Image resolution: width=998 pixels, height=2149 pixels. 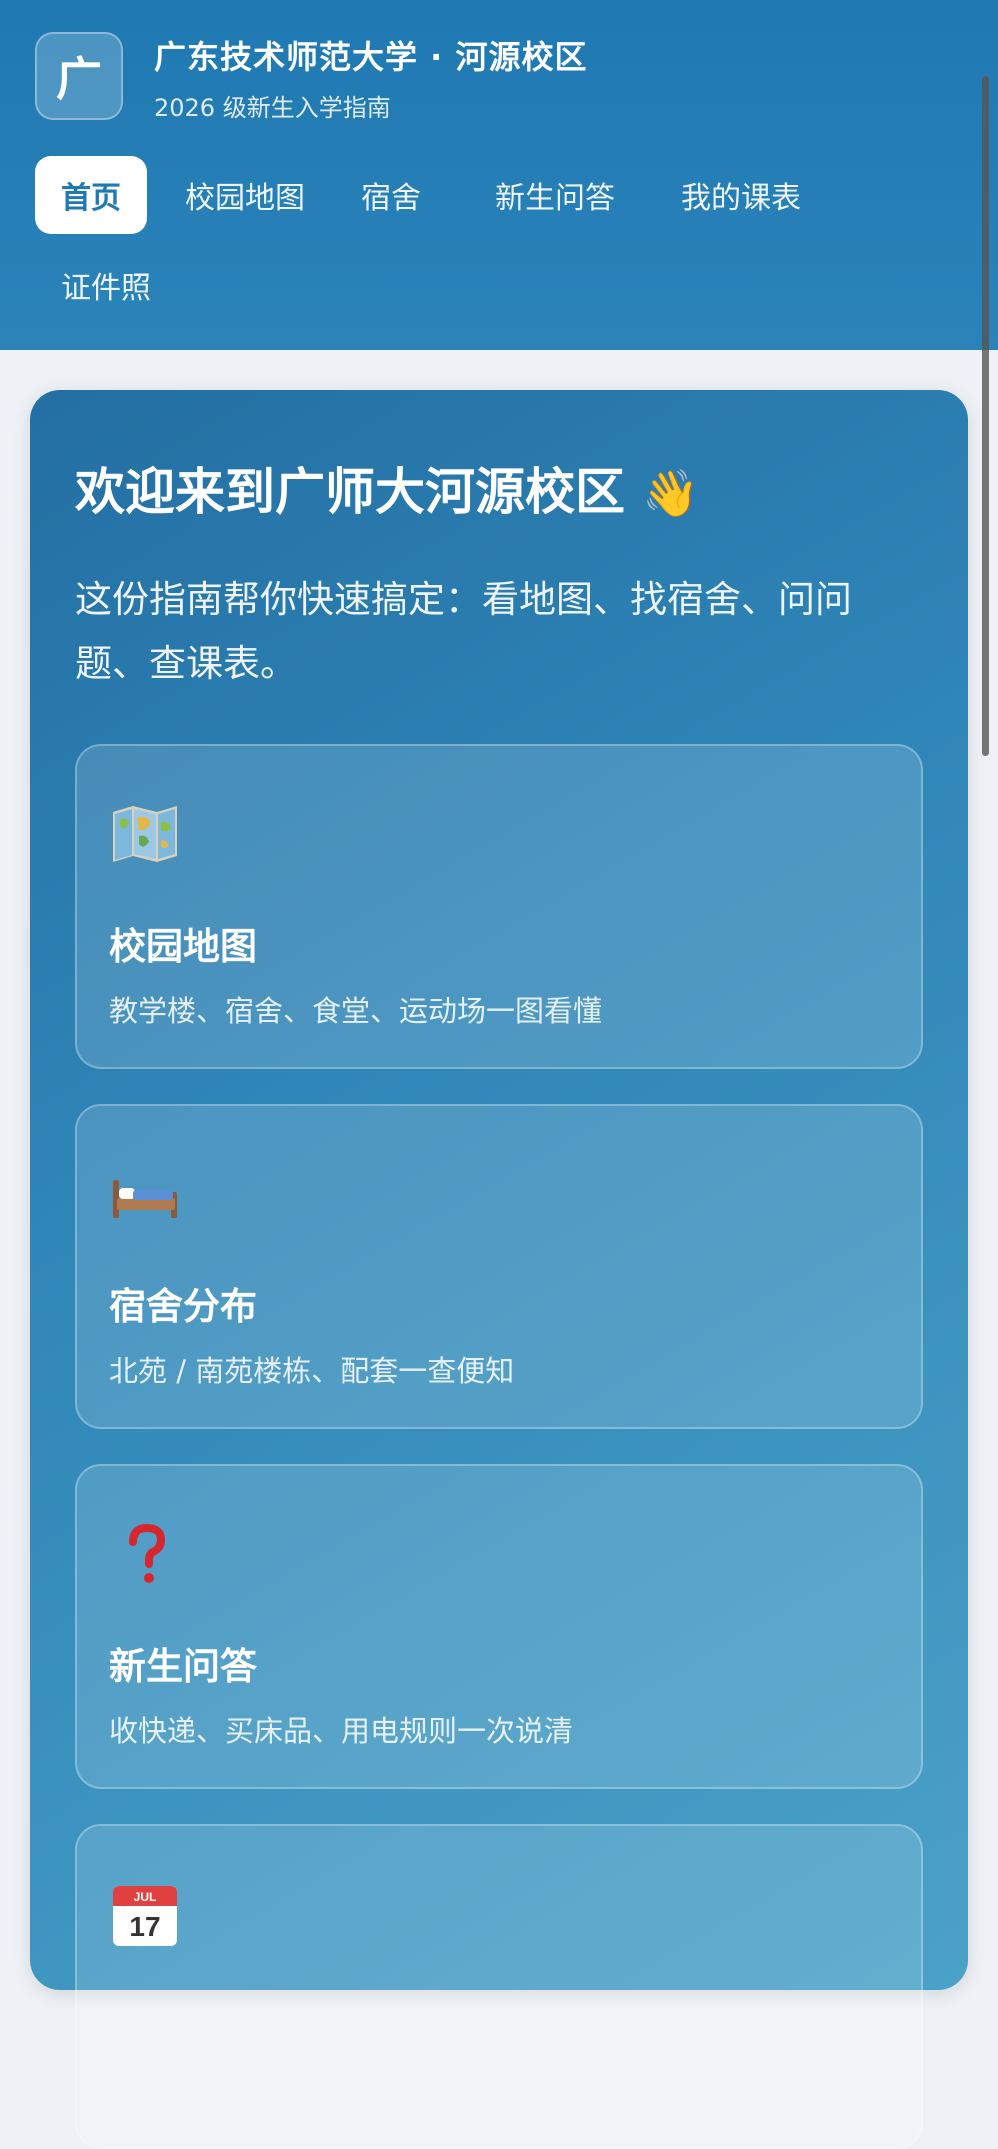 What do you see at coordinates (671, 493) in the screenshot?
I see `waving-hand-icon: 👋` at bounding box center [671, 493].